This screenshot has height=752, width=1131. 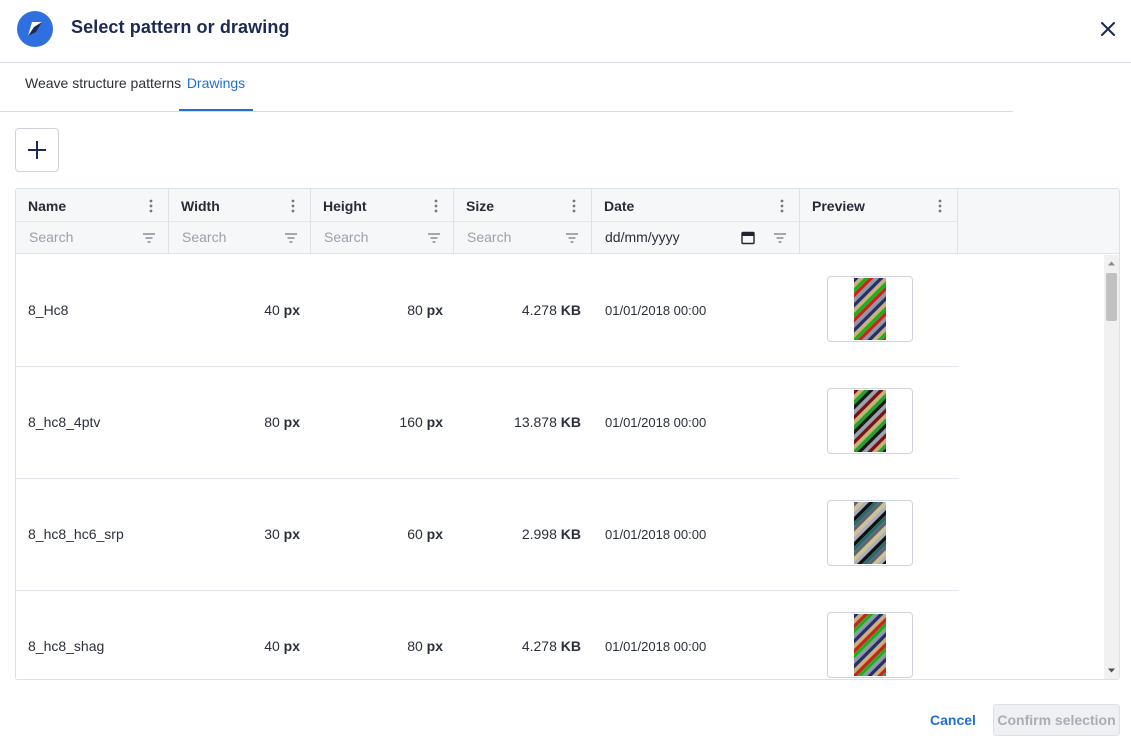 I want to click on column-label: Height, so click(x=345, y=206).